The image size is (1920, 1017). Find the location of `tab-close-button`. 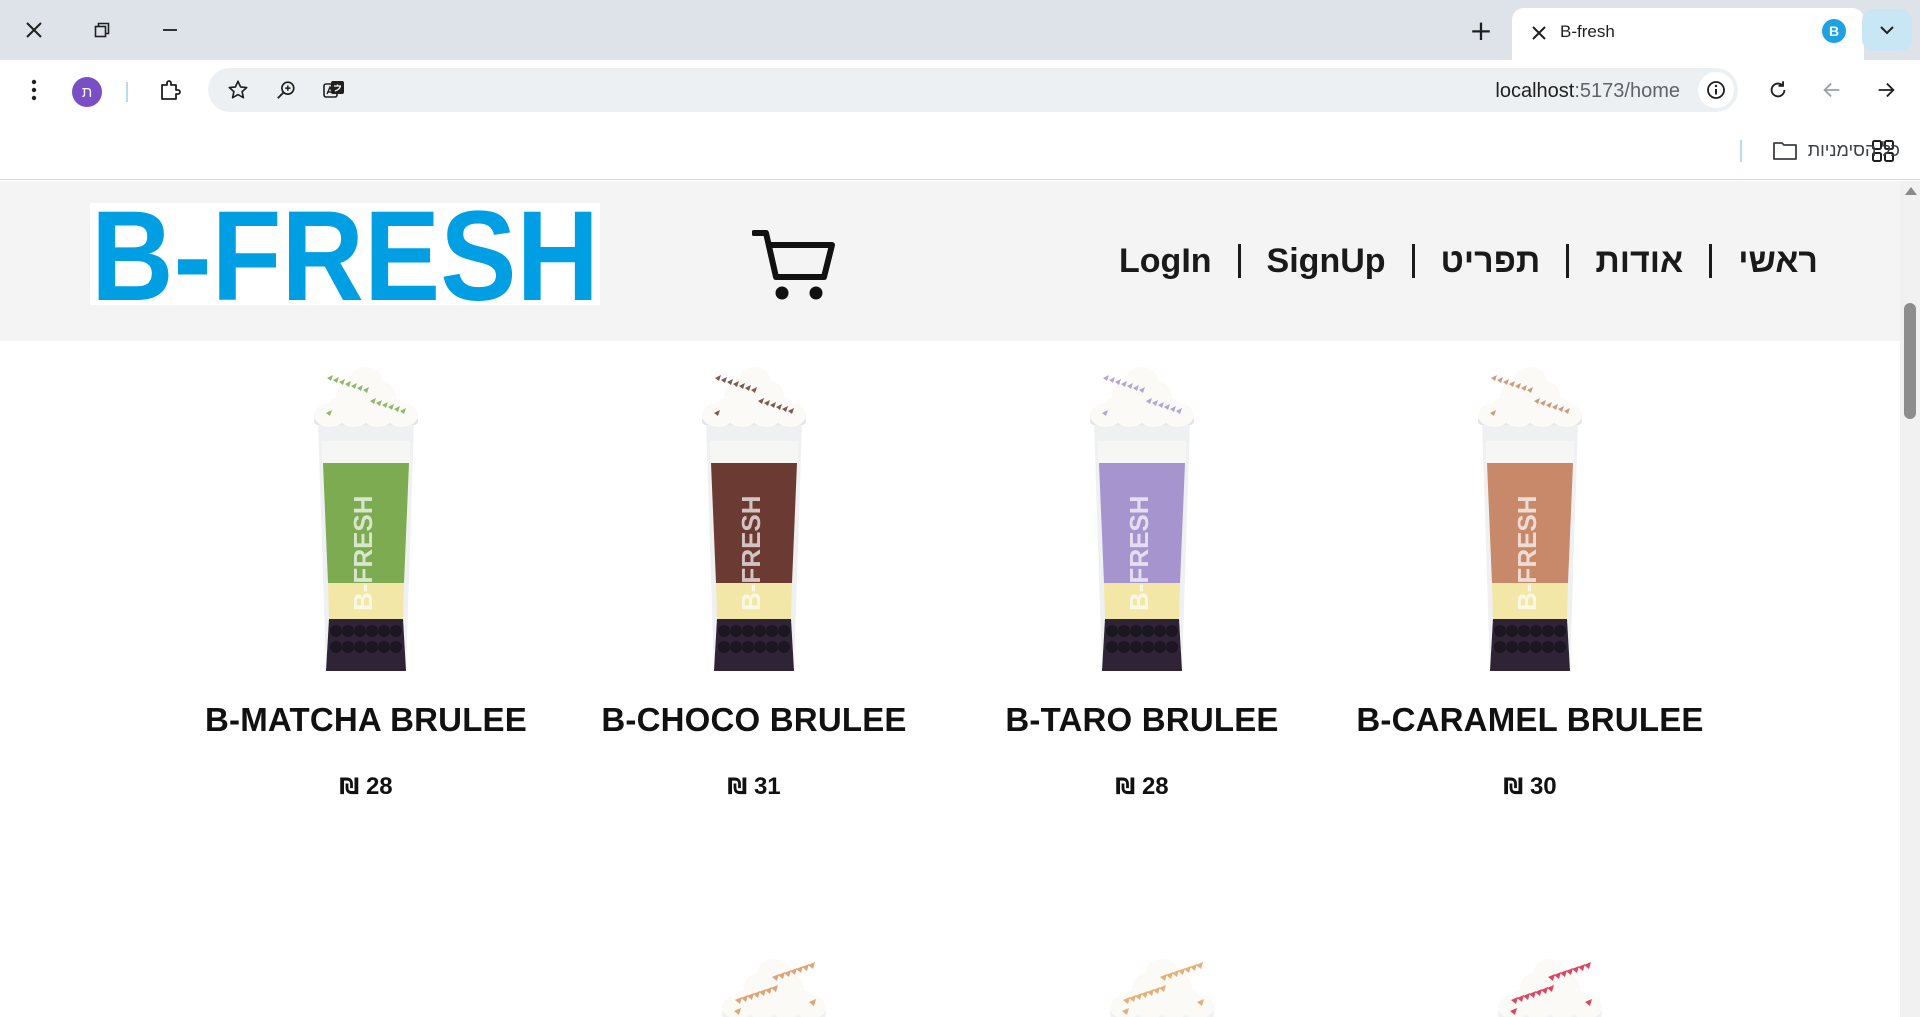

tab-close-button is located at coordinates (1539, 33).